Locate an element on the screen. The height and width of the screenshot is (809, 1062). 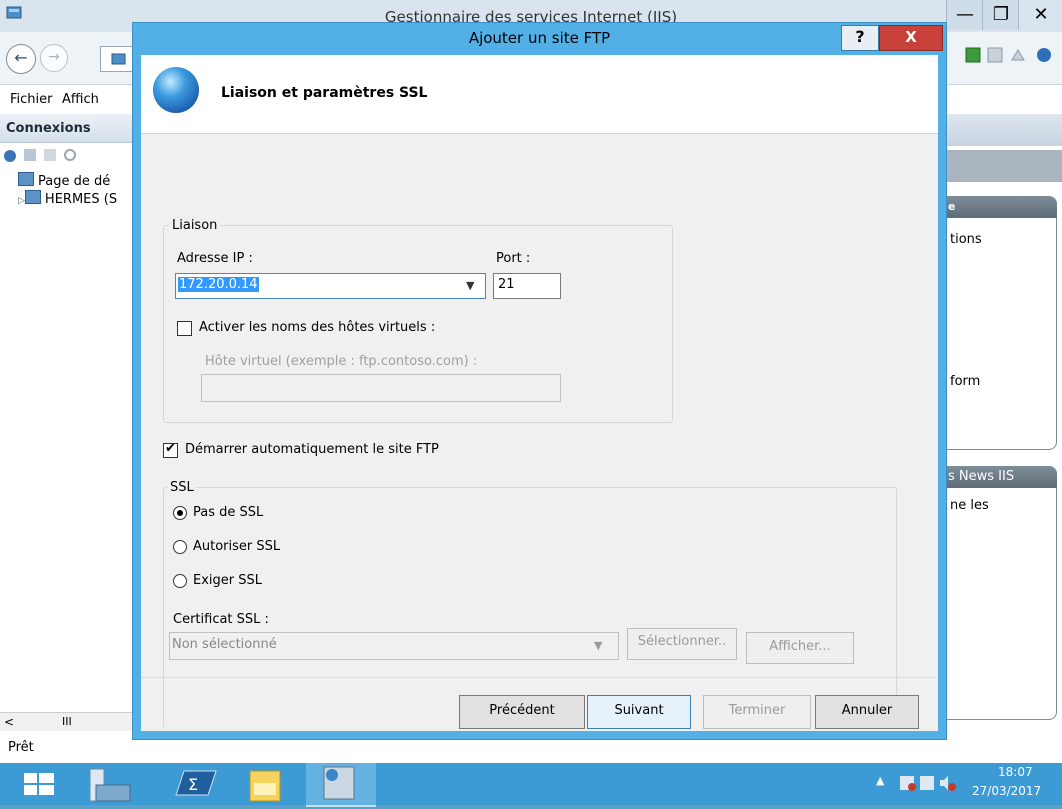
server-manager-icon is located at coordinates (110, 785).